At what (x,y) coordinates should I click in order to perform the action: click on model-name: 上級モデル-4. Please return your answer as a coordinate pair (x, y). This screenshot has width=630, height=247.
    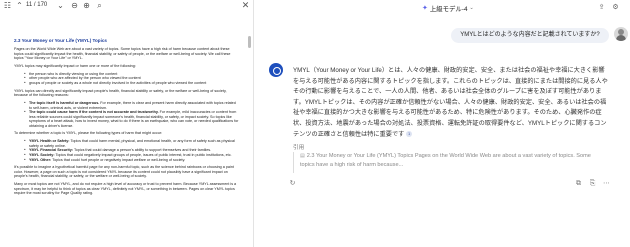
    Looking at the image, I should click on (448, 9).